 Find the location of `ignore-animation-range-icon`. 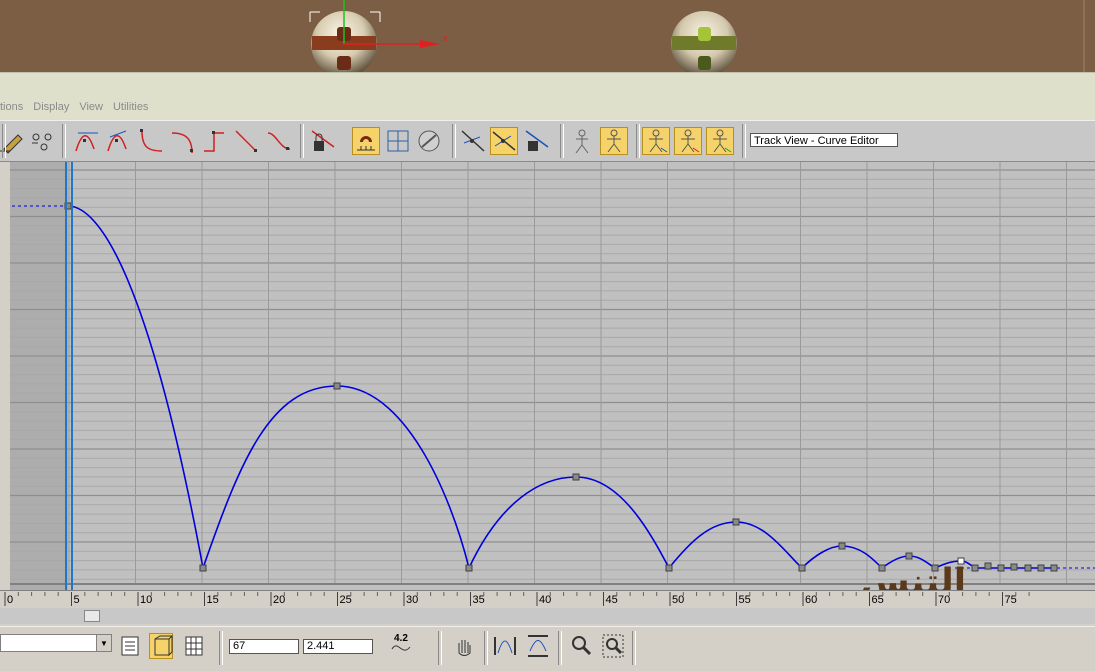

ignore-animation-range-icon is located at coordinates (429, 141).